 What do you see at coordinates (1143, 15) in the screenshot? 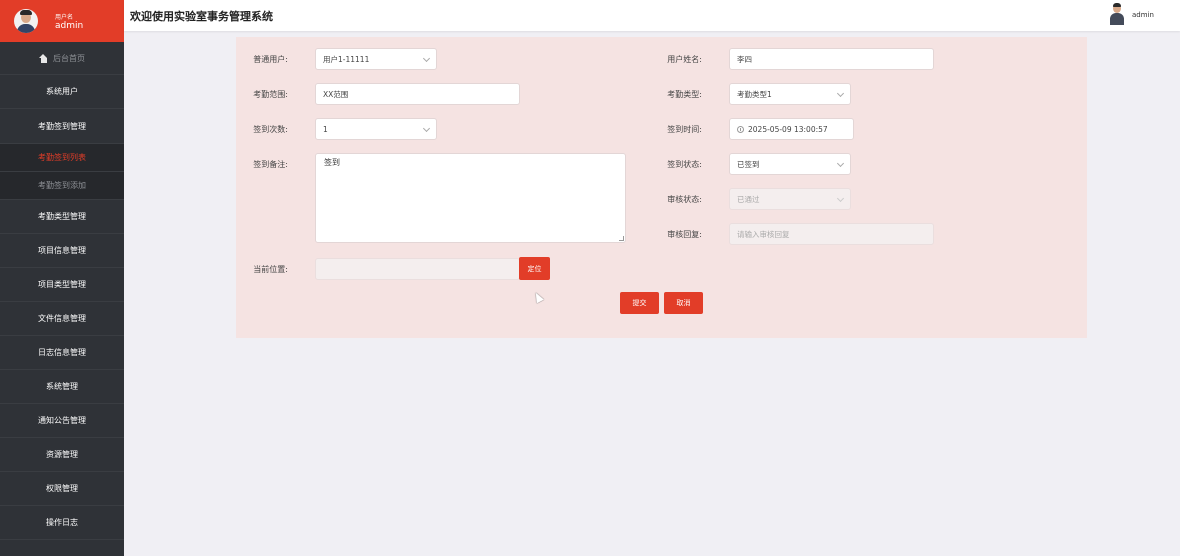
I see `header-user-name: admin` at bounding box center [1143, 15].